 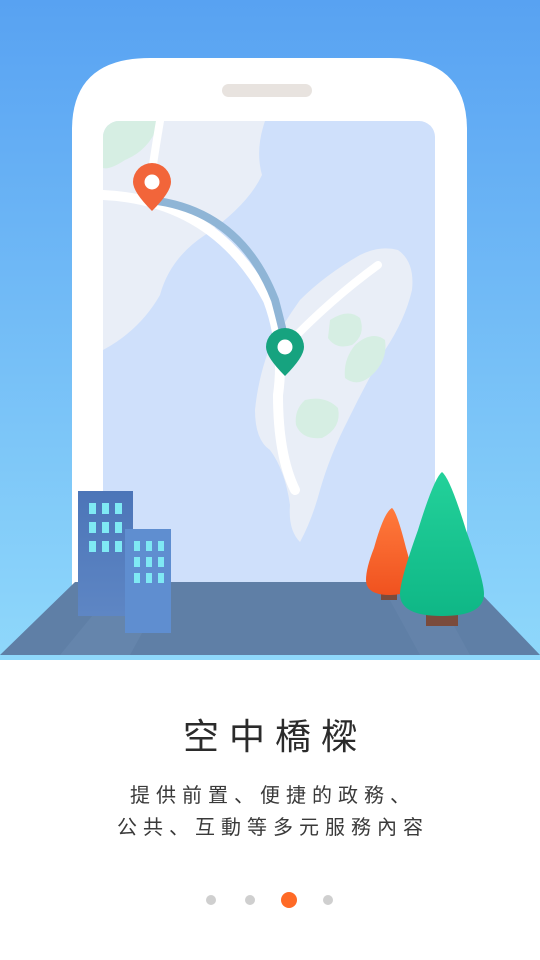 I want to click on page-indicator, so click(x=270, y=900).